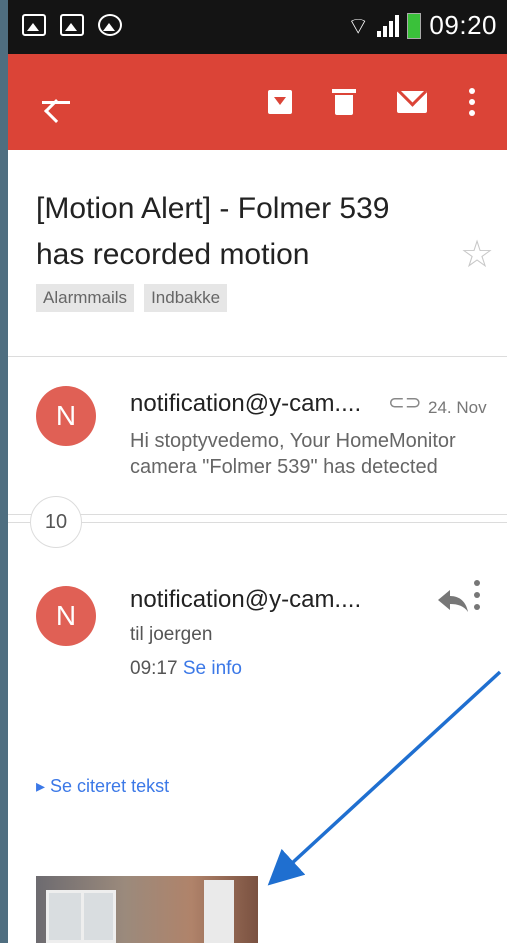 The width and height of the screenshot is (507, 943). What do you see at coordinates (110, 25) in the screenshot?
I see `camera-app-notification-icon` at bounding box center [110, 25].